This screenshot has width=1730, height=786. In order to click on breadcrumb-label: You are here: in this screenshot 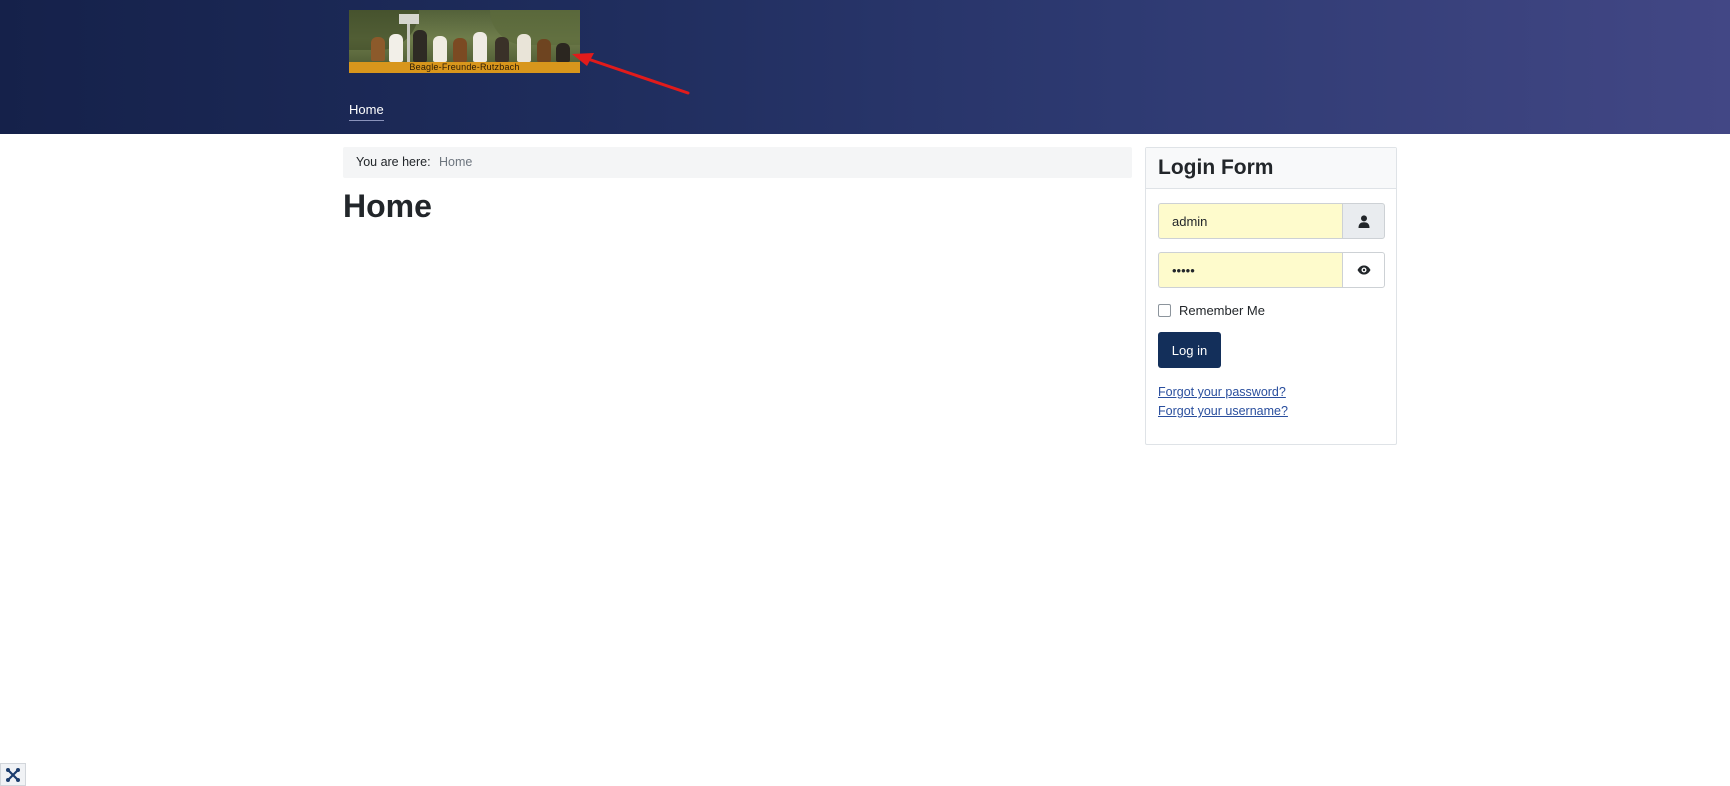, I will do `click(393, 162)`.